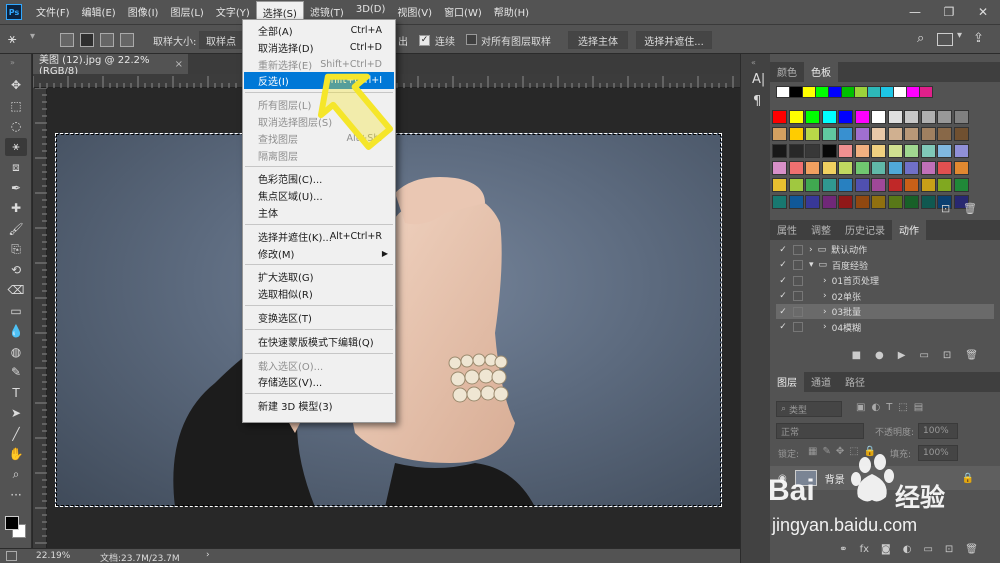 The width and height of the screenshot is (1000, 563). What do you see at coordinates (110, 65) in the screenshot?
I see `document-tab: 美图 (12).jpg @ 22.2%(RGB/8) ×` at bounding box center [110, 65].